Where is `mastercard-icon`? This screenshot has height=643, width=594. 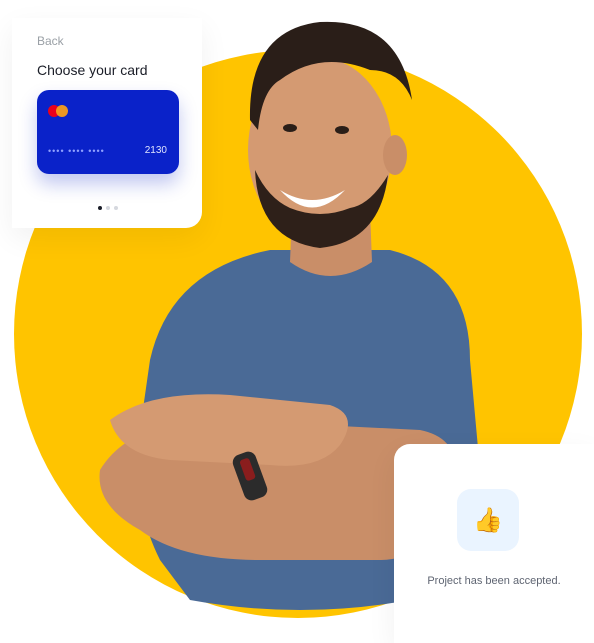
mastercard-icon is located at coordinates (59, 111).